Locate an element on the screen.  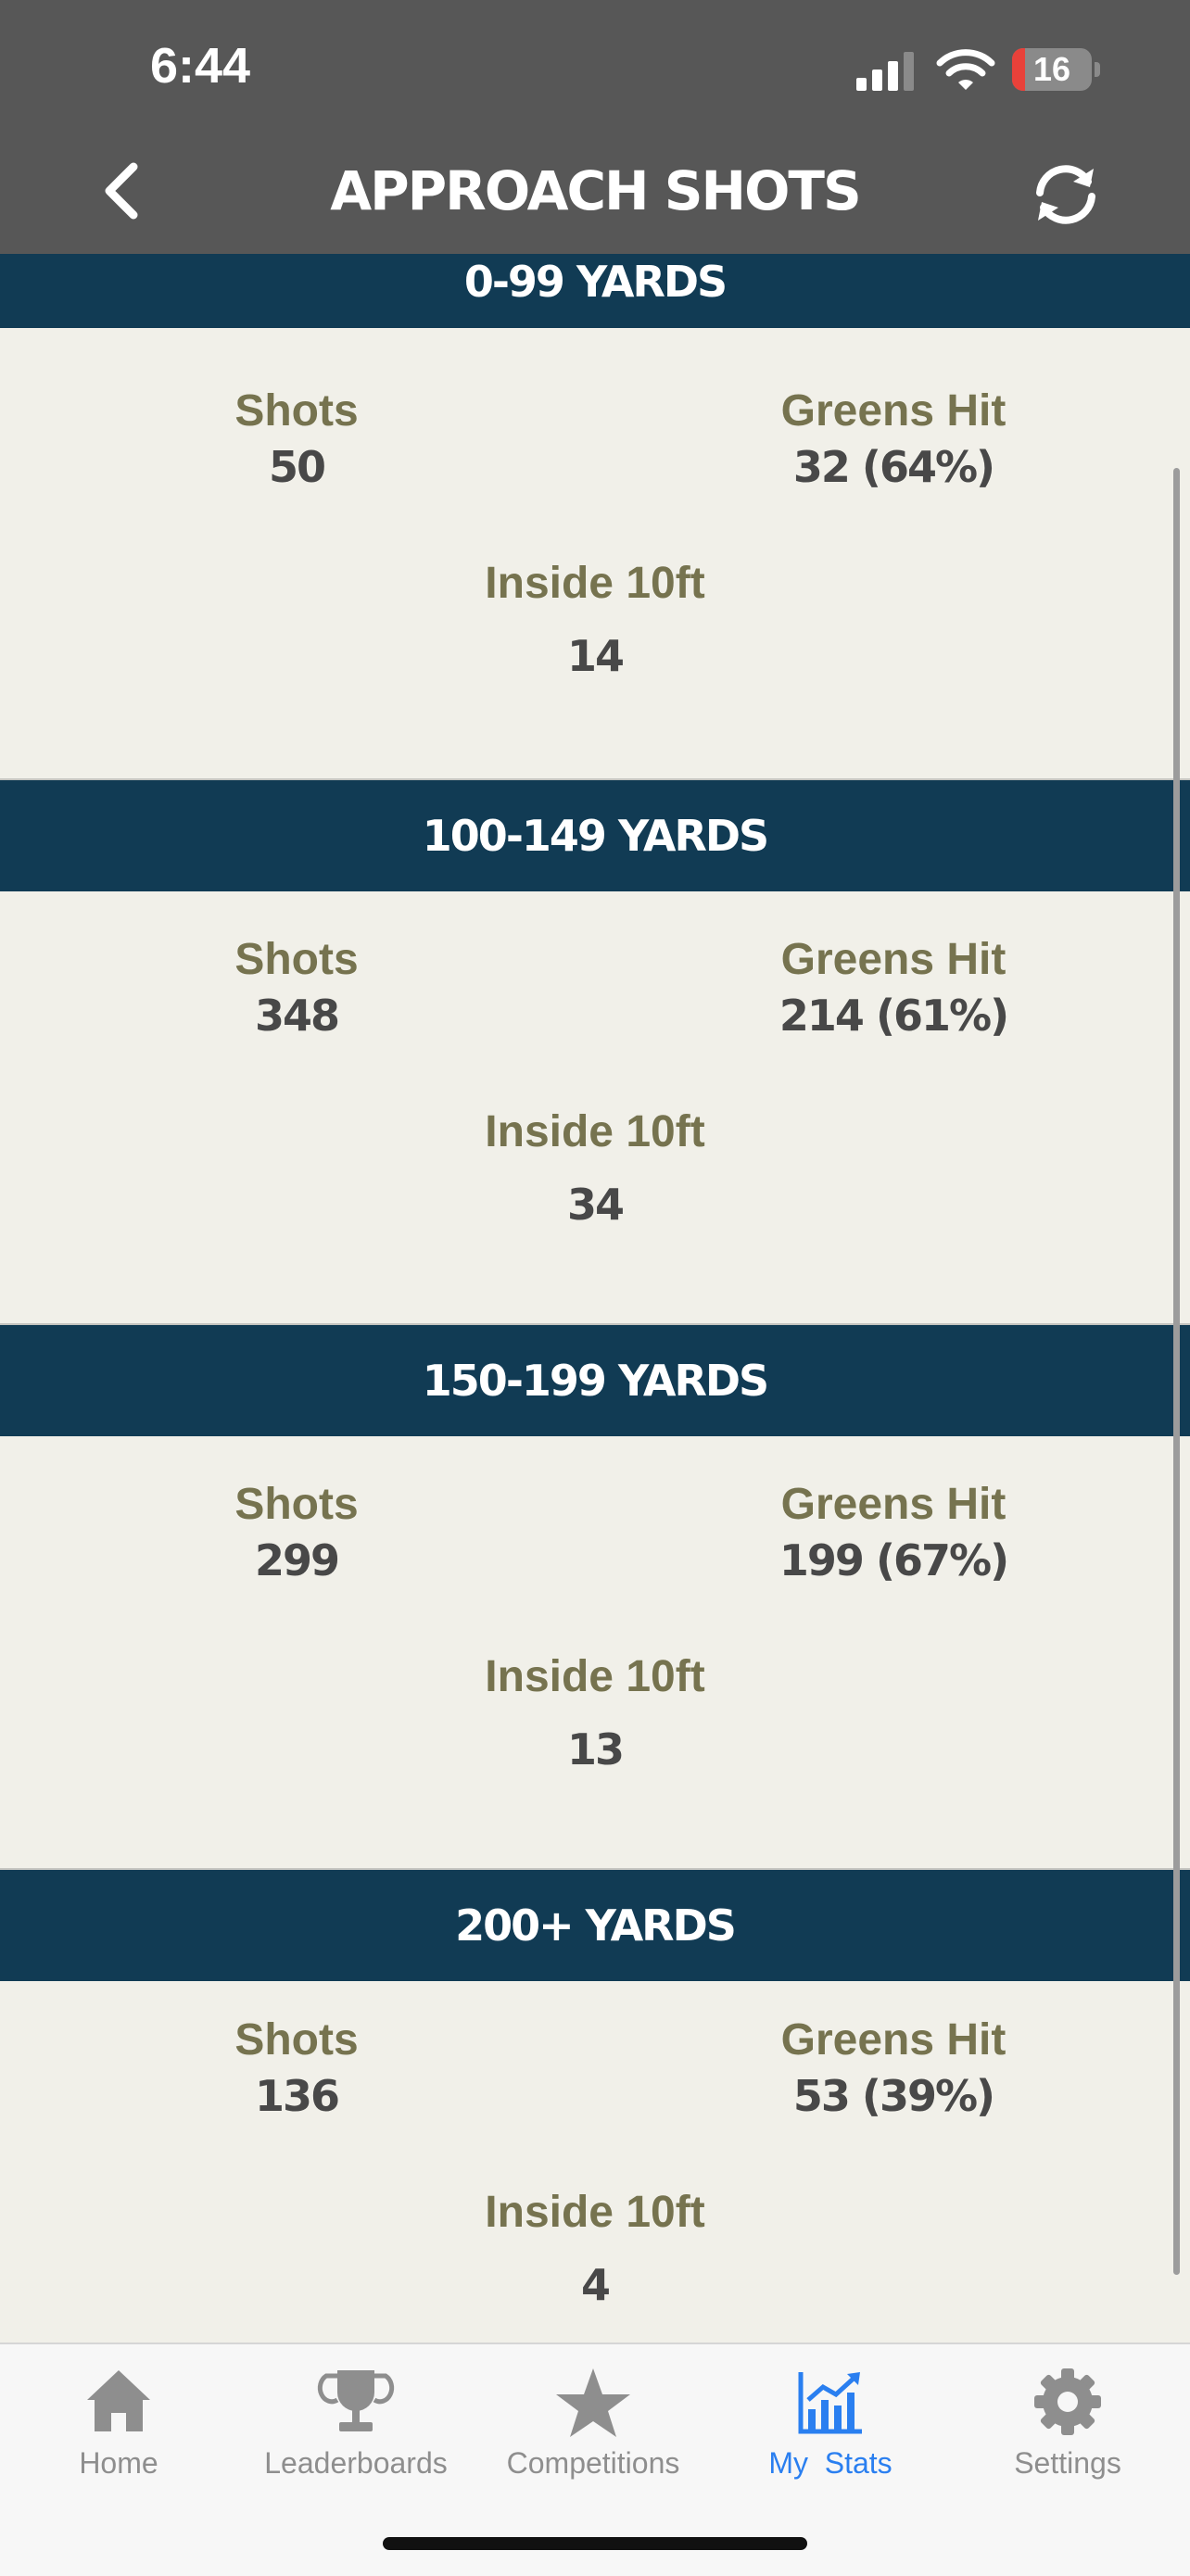
shots-value: 50 is located at coordinates (297, 467).